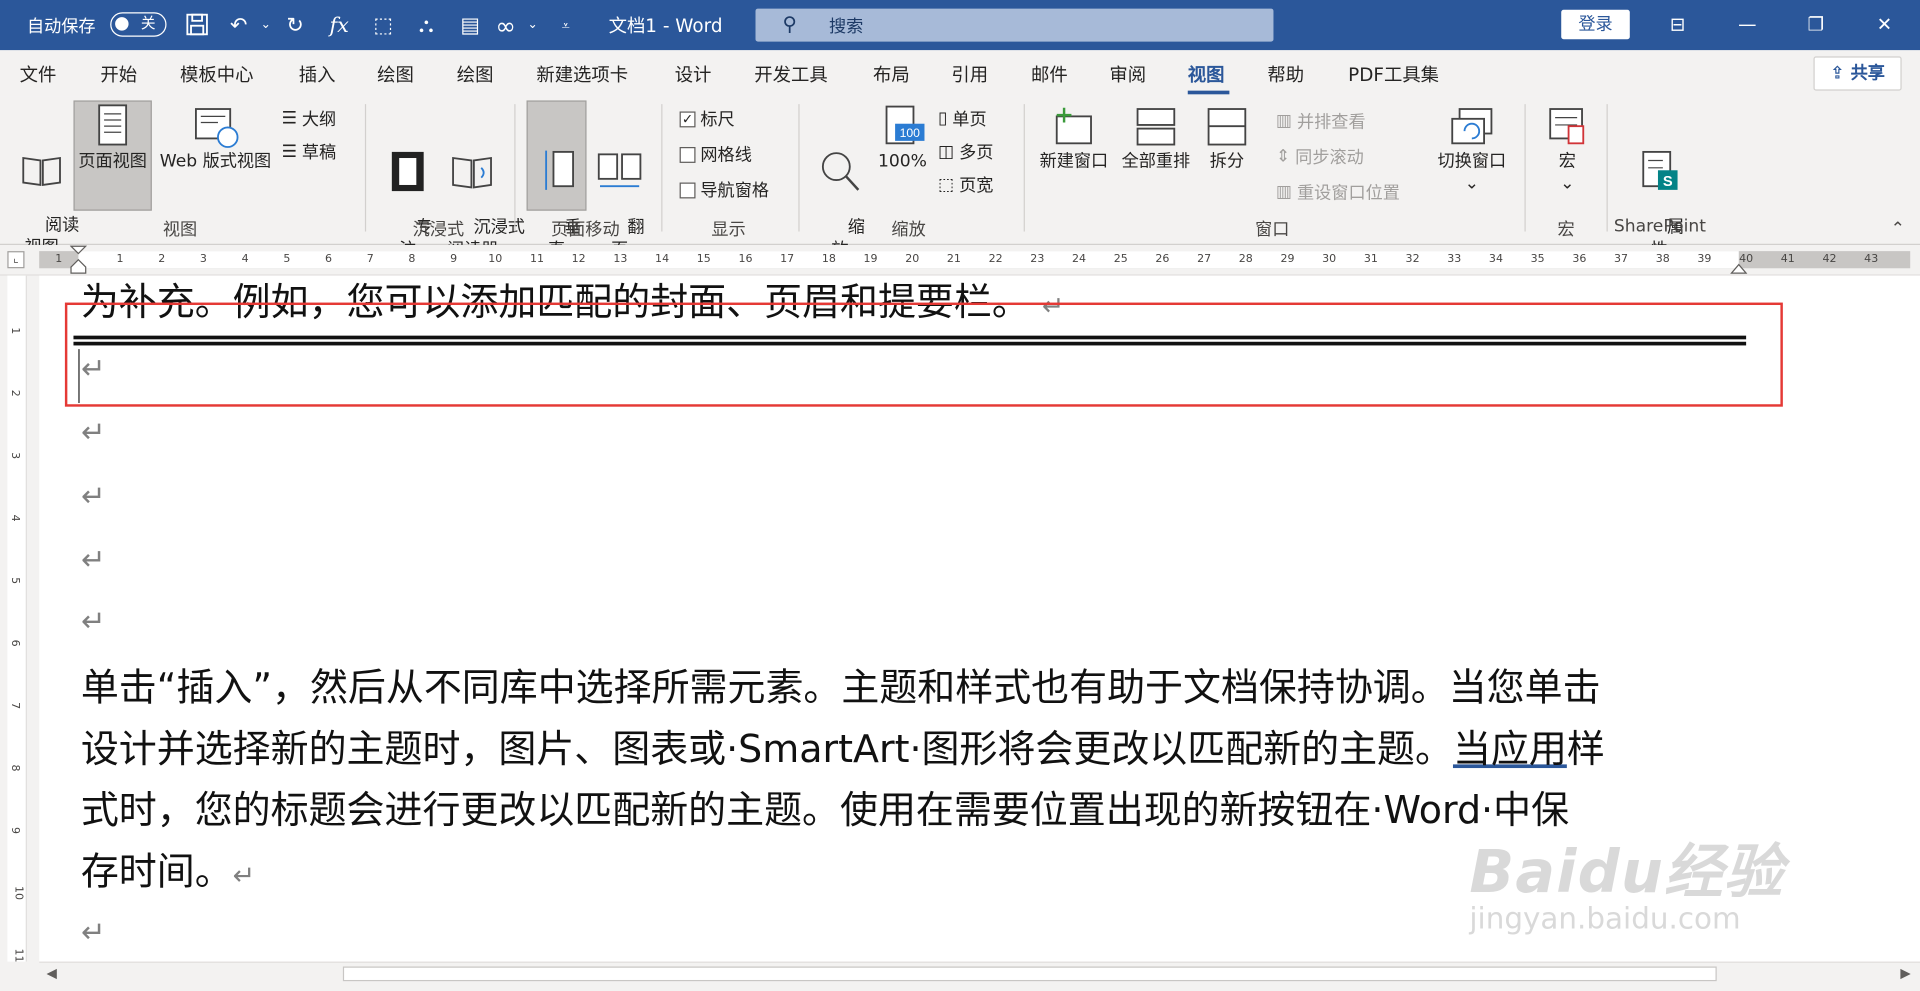 The image size is (1920, 991). I want to click on function-icon: fx, so click(339, 25).